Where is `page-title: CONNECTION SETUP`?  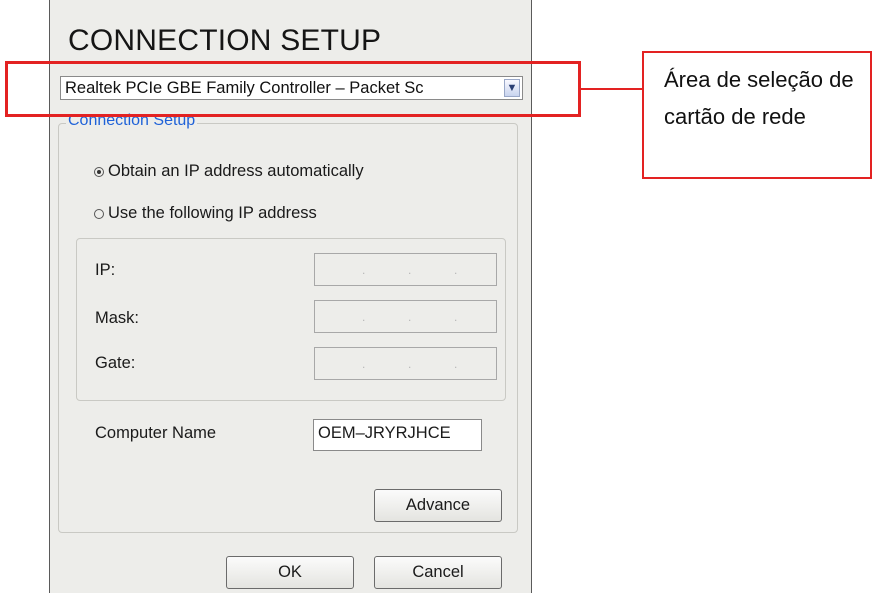 page-title: CONNECTION SETUP is located at coordinates (225, 40).